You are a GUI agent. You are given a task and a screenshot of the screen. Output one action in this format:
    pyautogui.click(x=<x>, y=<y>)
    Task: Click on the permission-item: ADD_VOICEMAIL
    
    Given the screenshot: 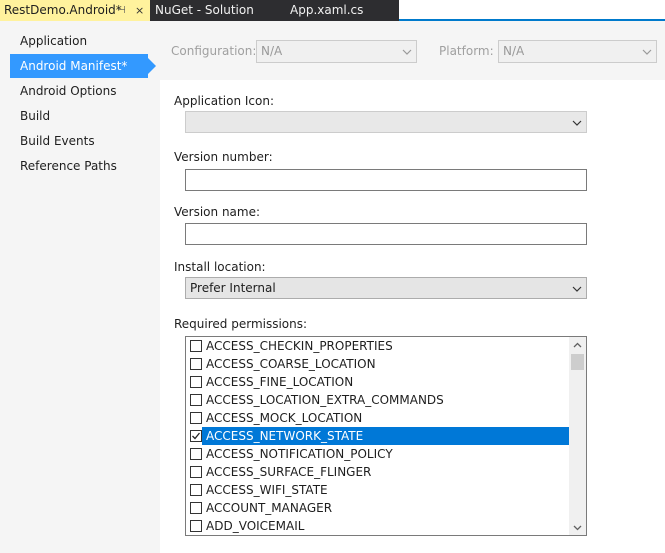 What is the action you would take?
    pyautogui.click(x=378, y=526)
    